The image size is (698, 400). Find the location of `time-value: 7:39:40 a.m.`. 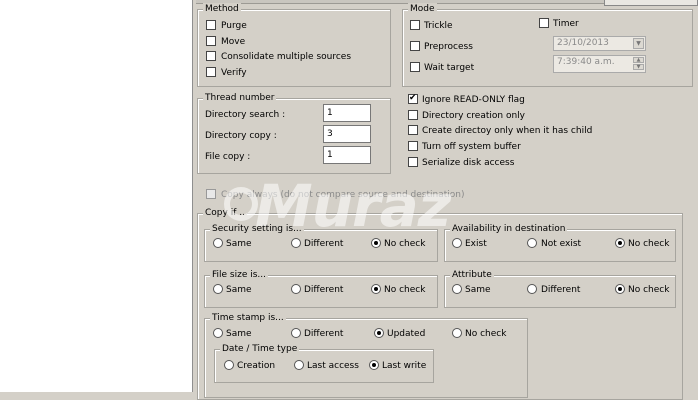

time-value: 7:39:40 a.m. is located at coordinates (586, 62).